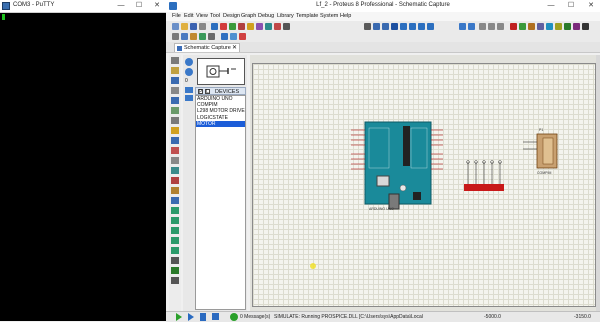 The height and width of the screenshot is (322, 600). Describe the element at coordinates (189, 90) in the screenshot. I see `mirror-horizontal-icon` at that location.